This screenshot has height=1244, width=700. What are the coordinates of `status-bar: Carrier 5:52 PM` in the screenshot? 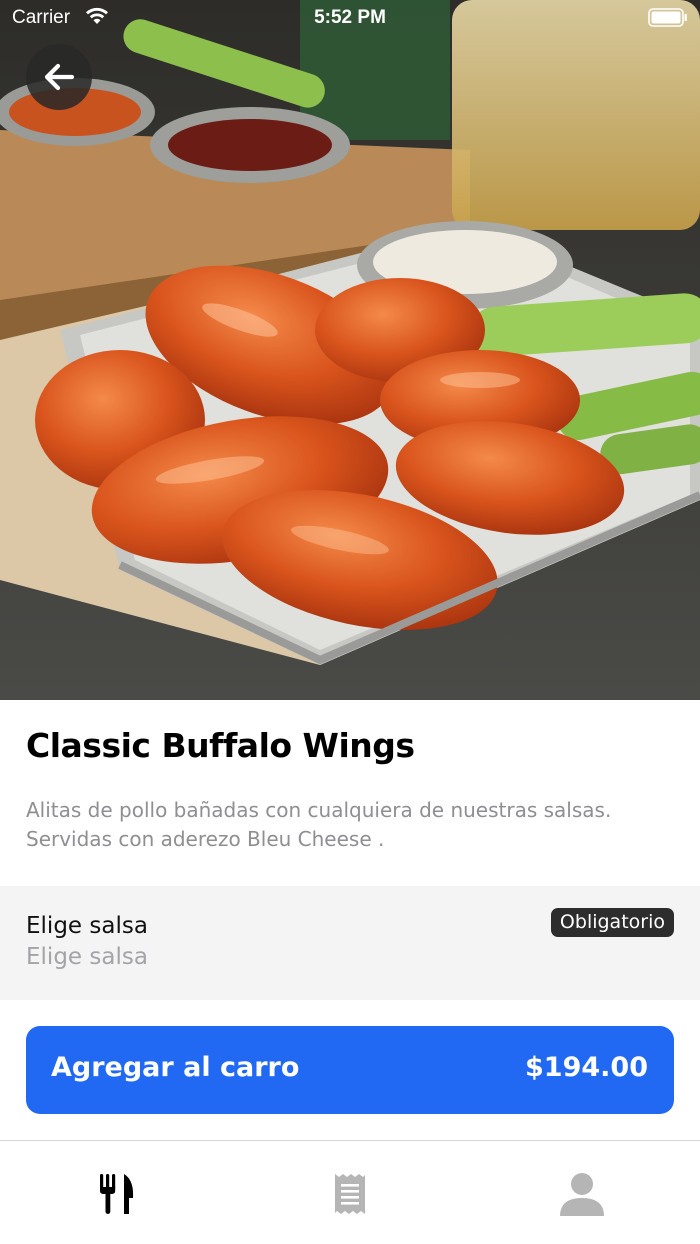 It's located at (350, 19).